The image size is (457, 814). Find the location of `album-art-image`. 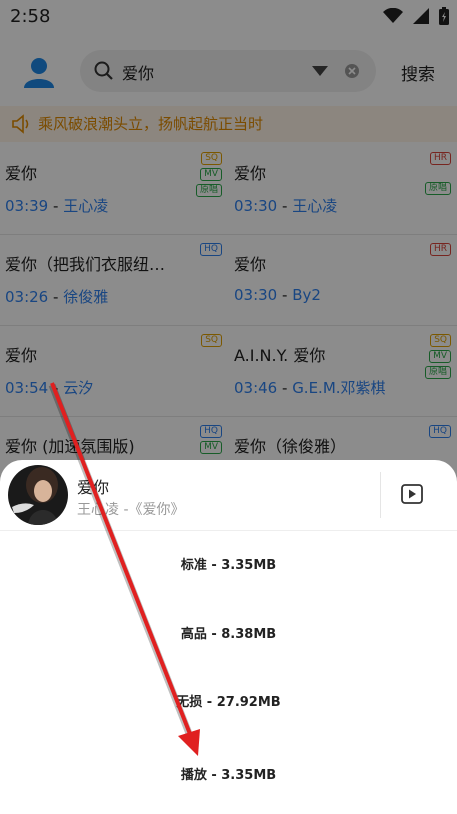

album-art-image is located at coordinates (38, 495).